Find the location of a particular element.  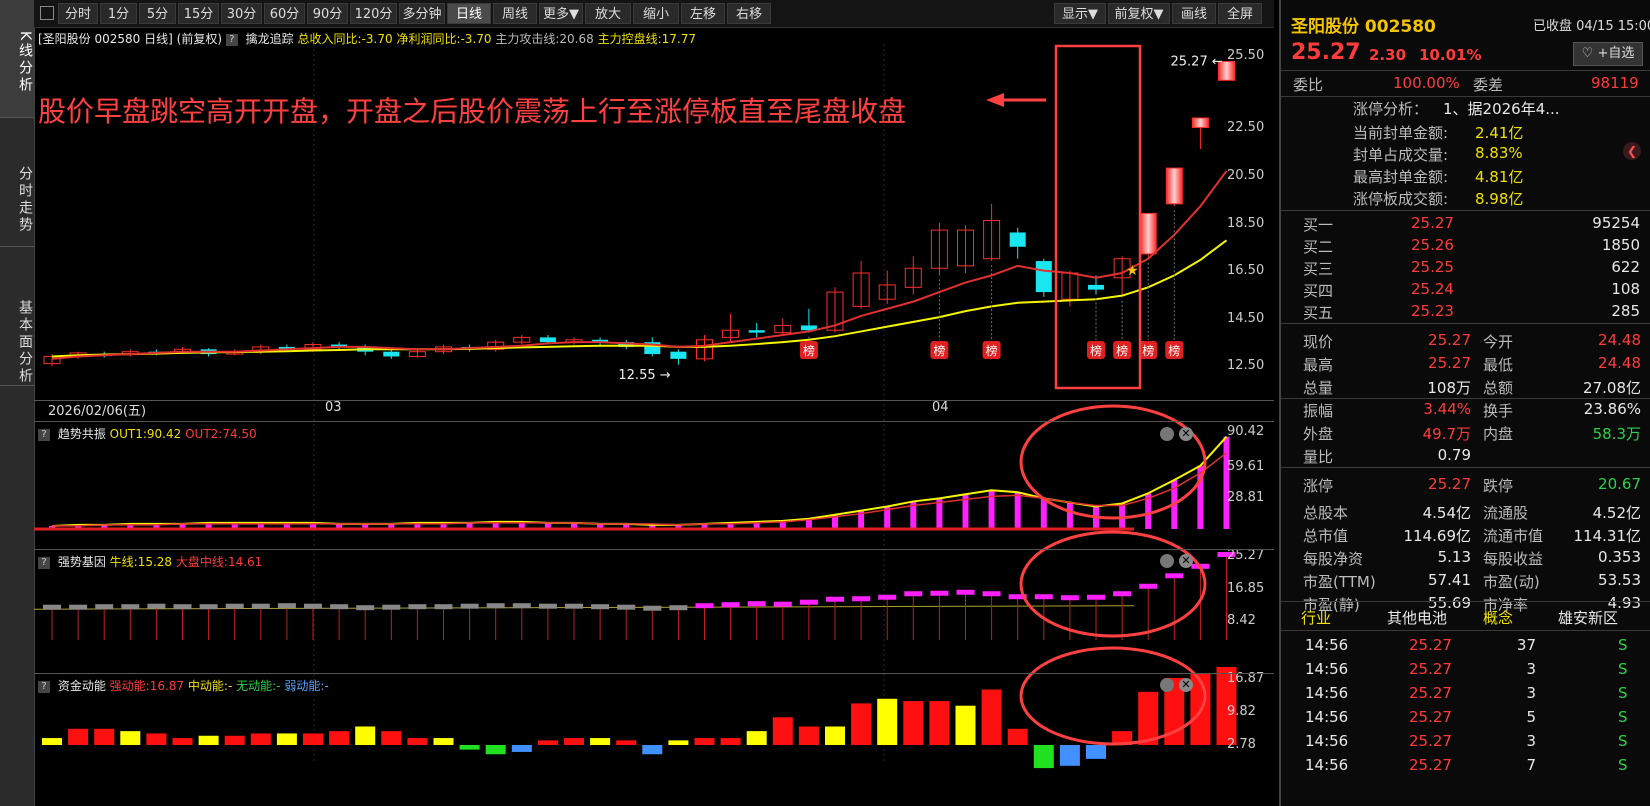

industry-value: 其他电池 is located at coordinates (1417, 617).